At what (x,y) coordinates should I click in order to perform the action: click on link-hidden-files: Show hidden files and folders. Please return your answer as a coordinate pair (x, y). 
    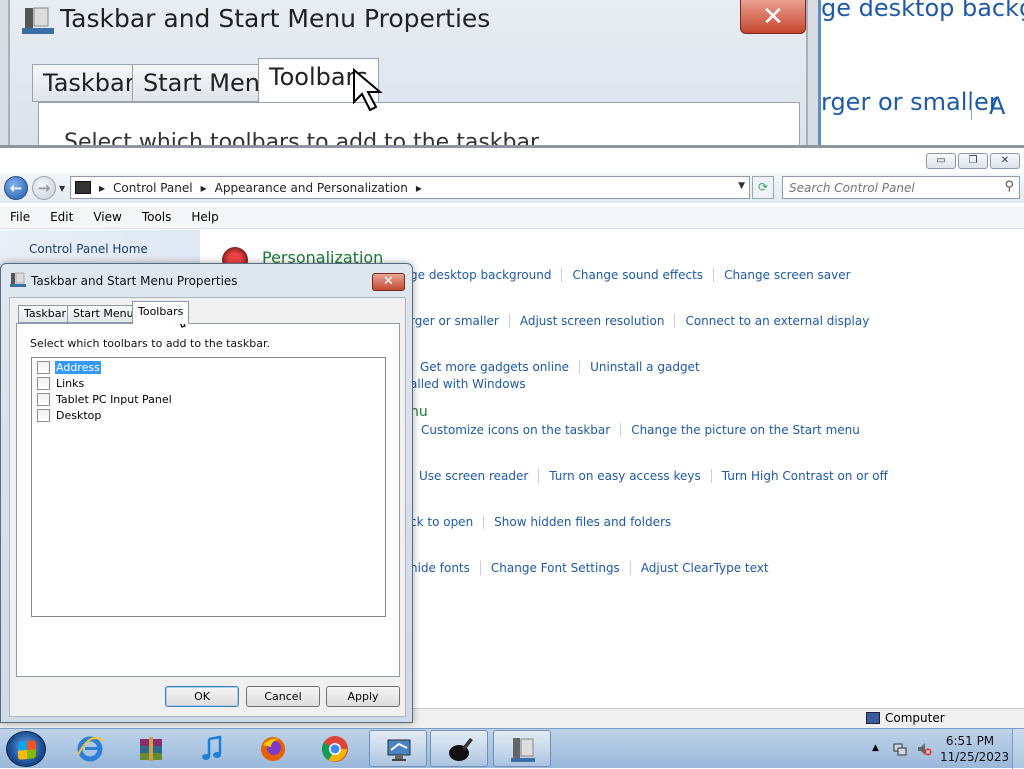
    Looking at the image, I should click on (582, 522).